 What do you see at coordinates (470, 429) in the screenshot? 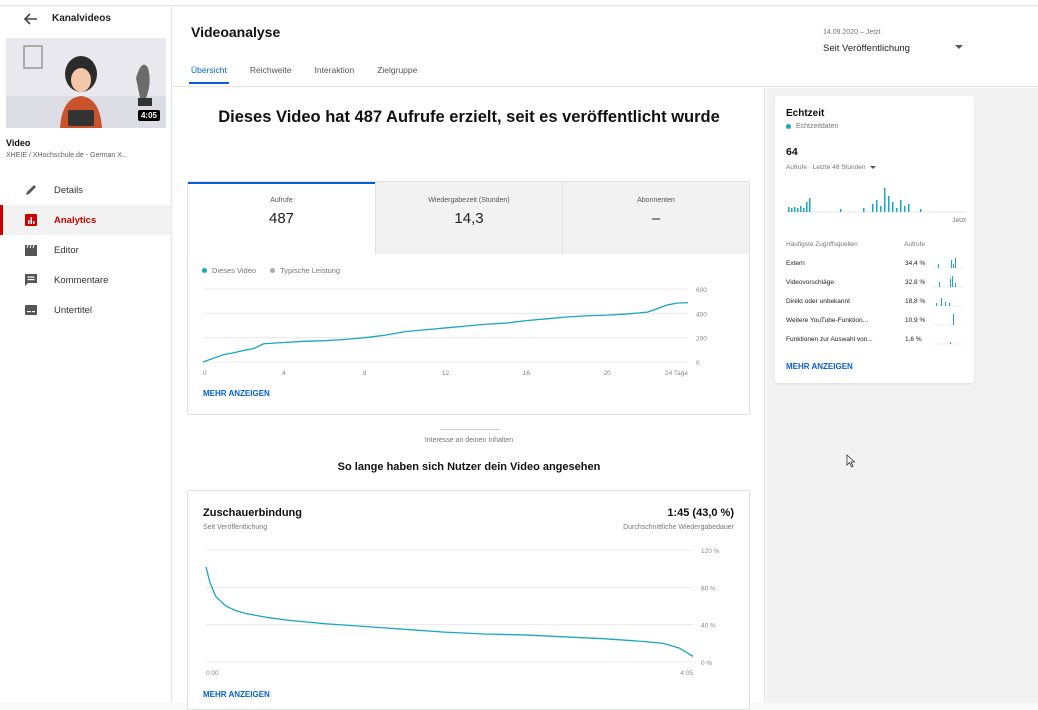
I see `section-divider` at bounding box center [470, 429].